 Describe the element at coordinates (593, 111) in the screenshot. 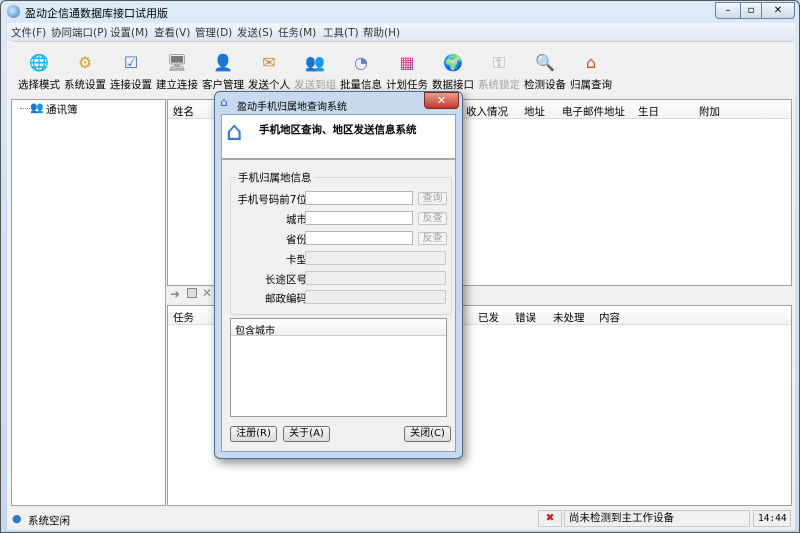

I see `col-email: 电子邮件地址` at that location.